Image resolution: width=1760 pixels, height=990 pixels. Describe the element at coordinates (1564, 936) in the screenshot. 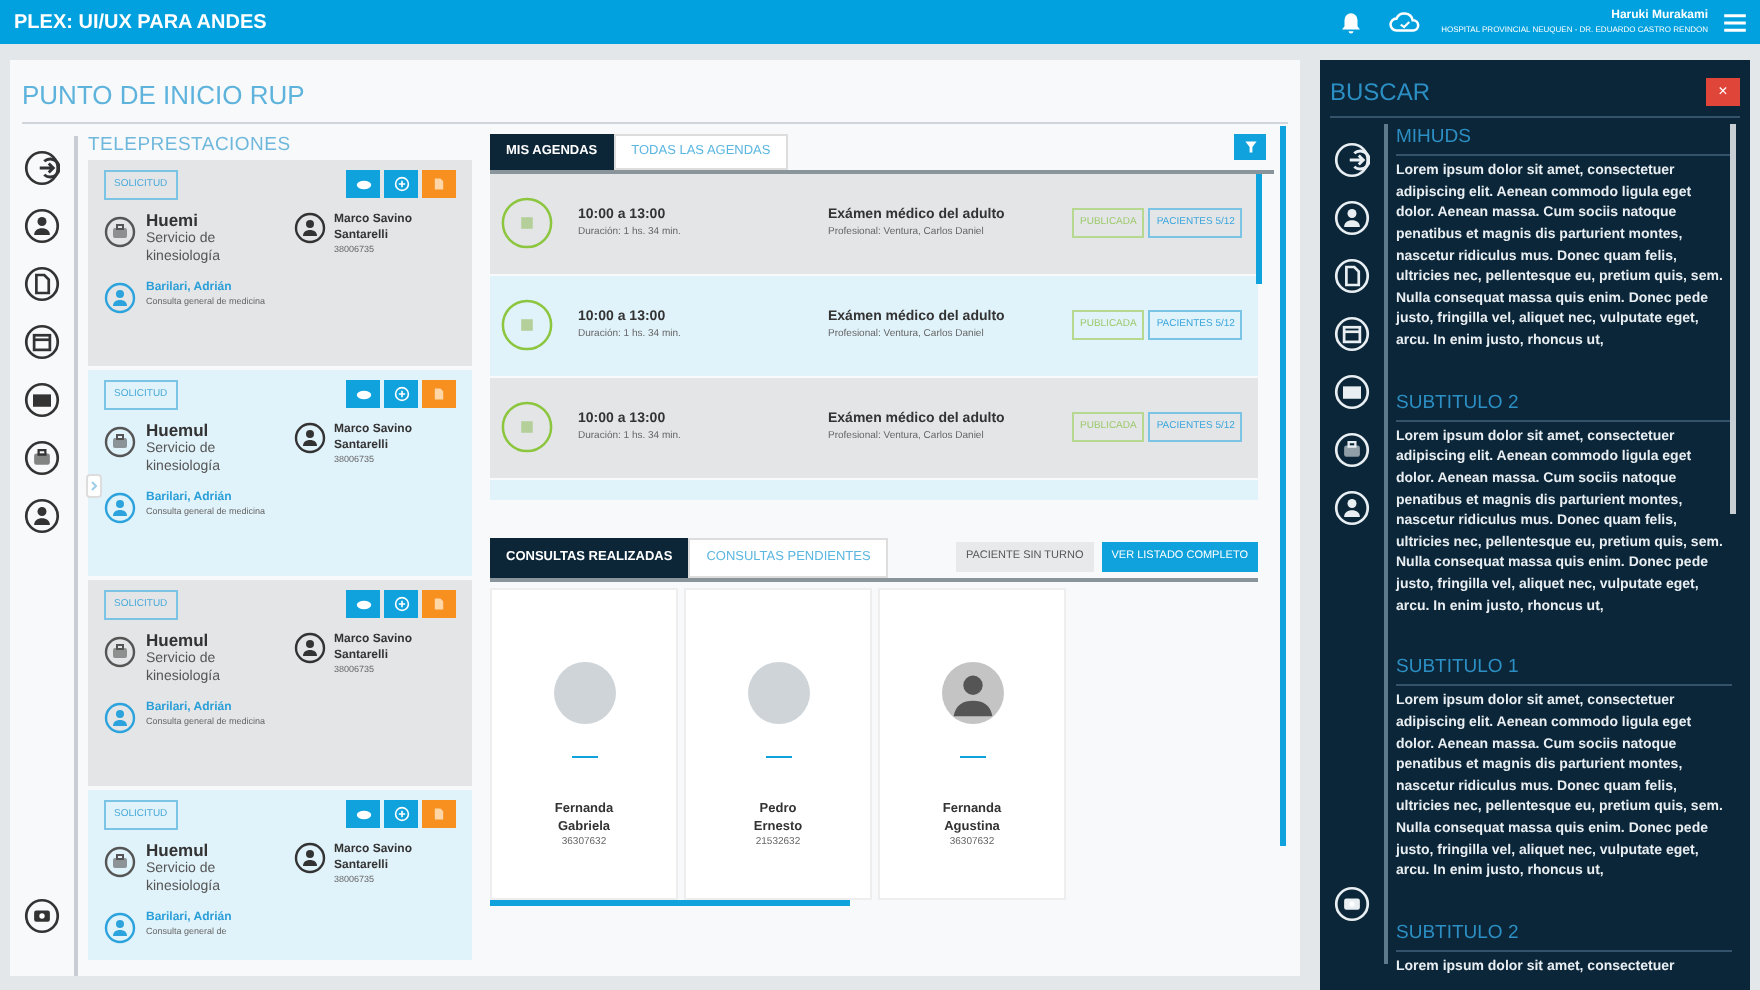

I see `section-heading: SUBTITULO 2` at that location.